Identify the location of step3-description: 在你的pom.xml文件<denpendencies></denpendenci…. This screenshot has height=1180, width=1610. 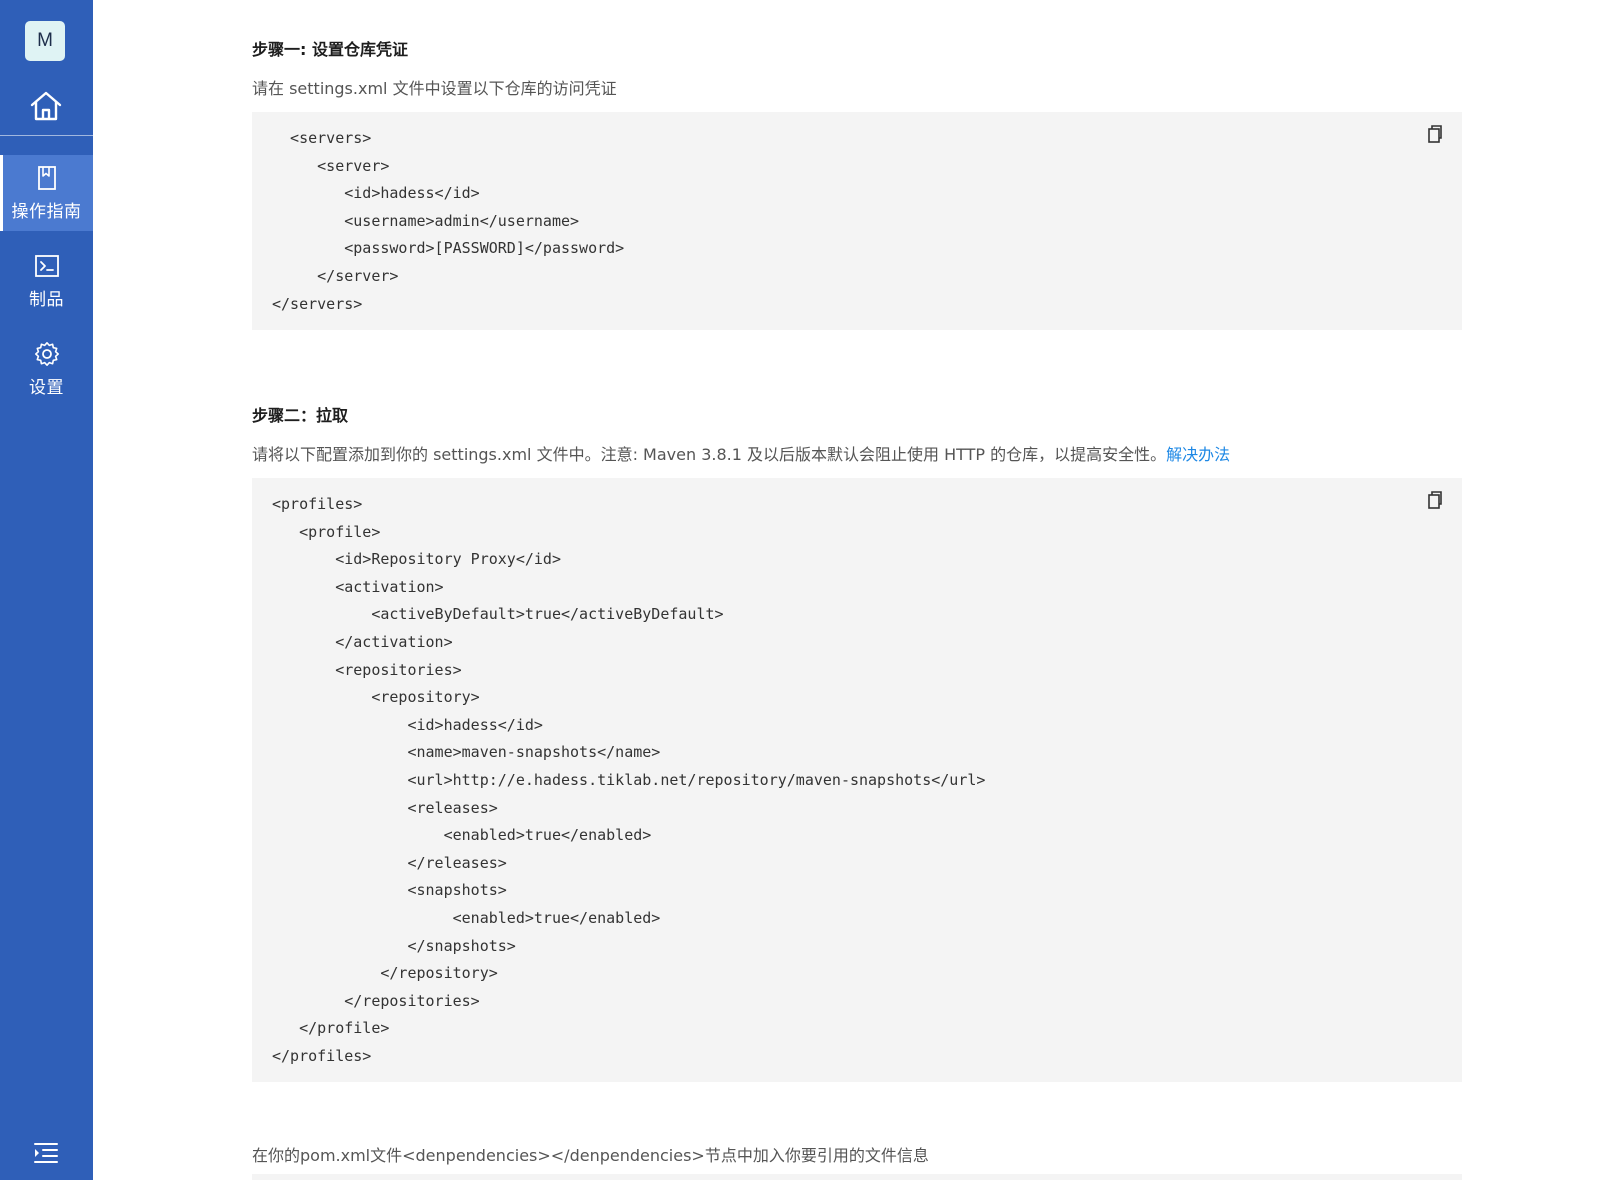
(590, 1155).